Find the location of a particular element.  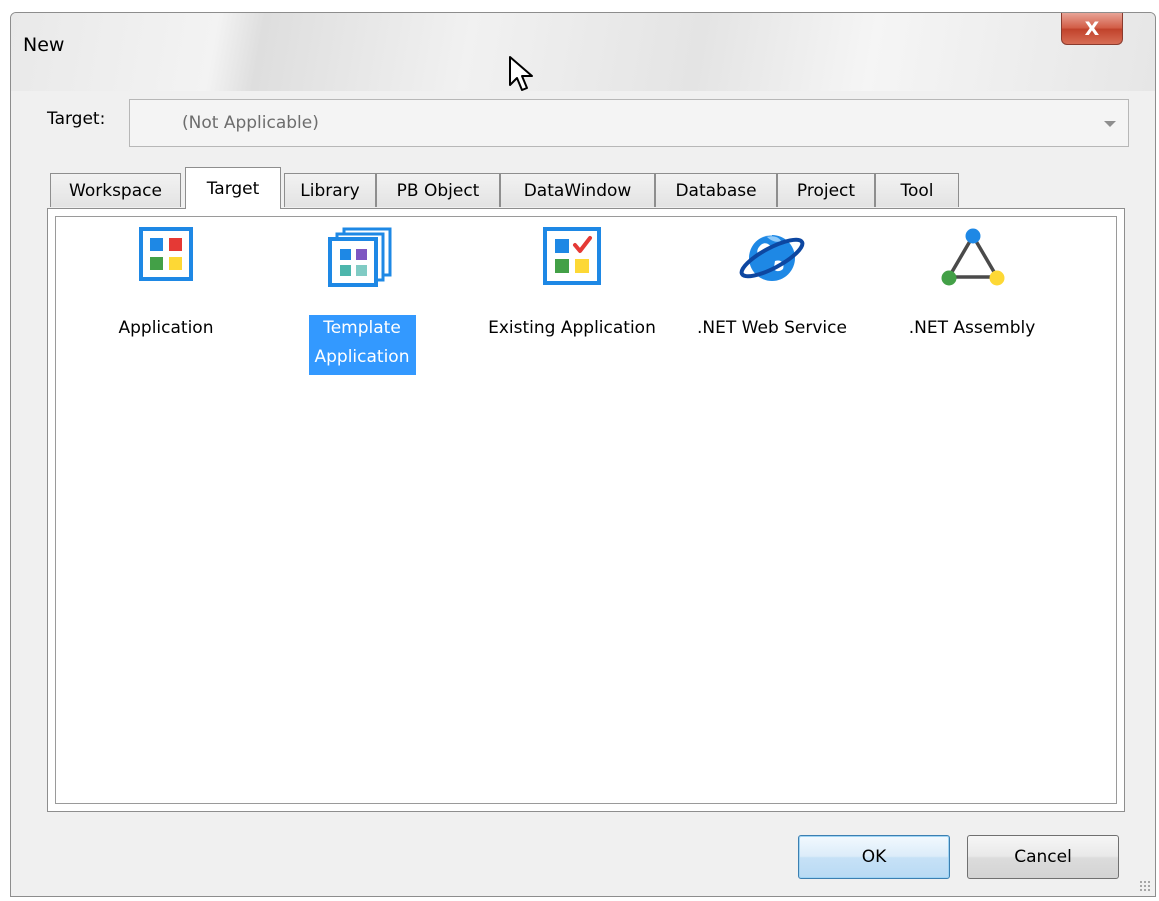

cancel-button: Cancel is located at coordinates (1043, 857).